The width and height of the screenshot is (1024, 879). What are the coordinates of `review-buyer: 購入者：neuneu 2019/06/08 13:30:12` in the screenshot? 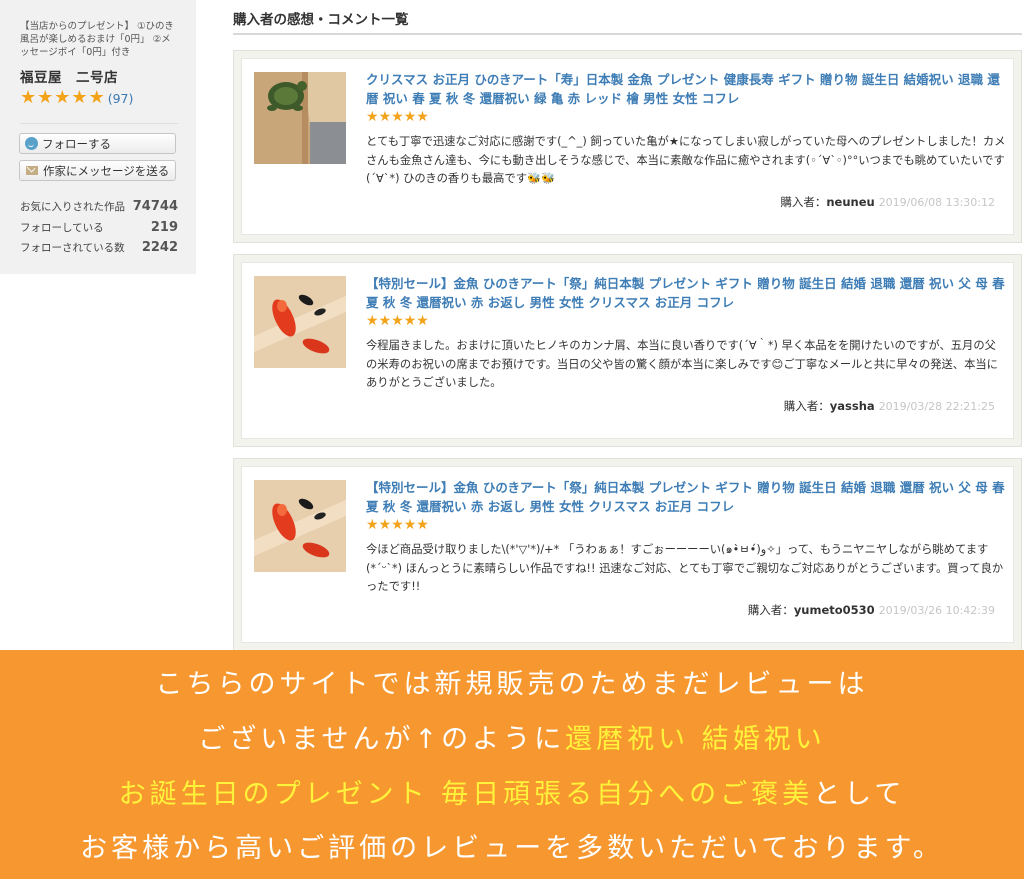 It's located at (887, 202).